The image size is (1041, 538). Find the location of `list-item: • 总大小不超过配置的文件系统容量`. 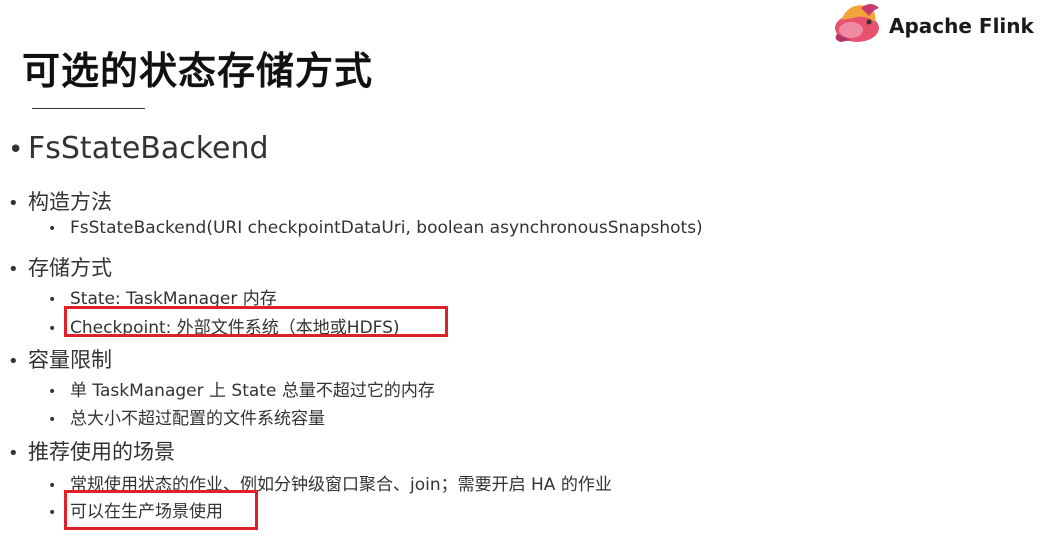

list-item: • 总大小不超过配置的文件系统容量 is located at coordinates (186, 416).